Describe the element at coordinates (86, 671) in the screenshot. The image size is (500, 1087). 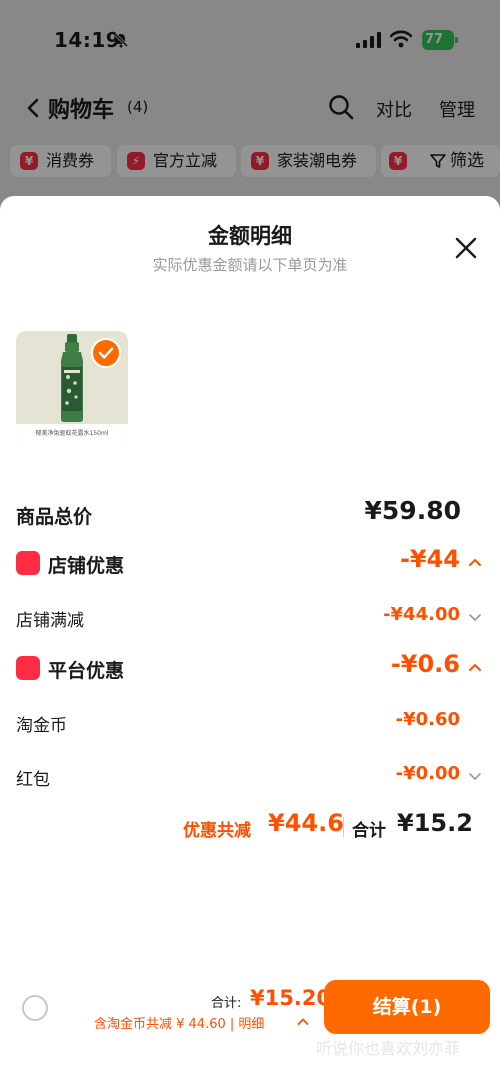
I see `platform-discount-label: 平台优惠` at that location.